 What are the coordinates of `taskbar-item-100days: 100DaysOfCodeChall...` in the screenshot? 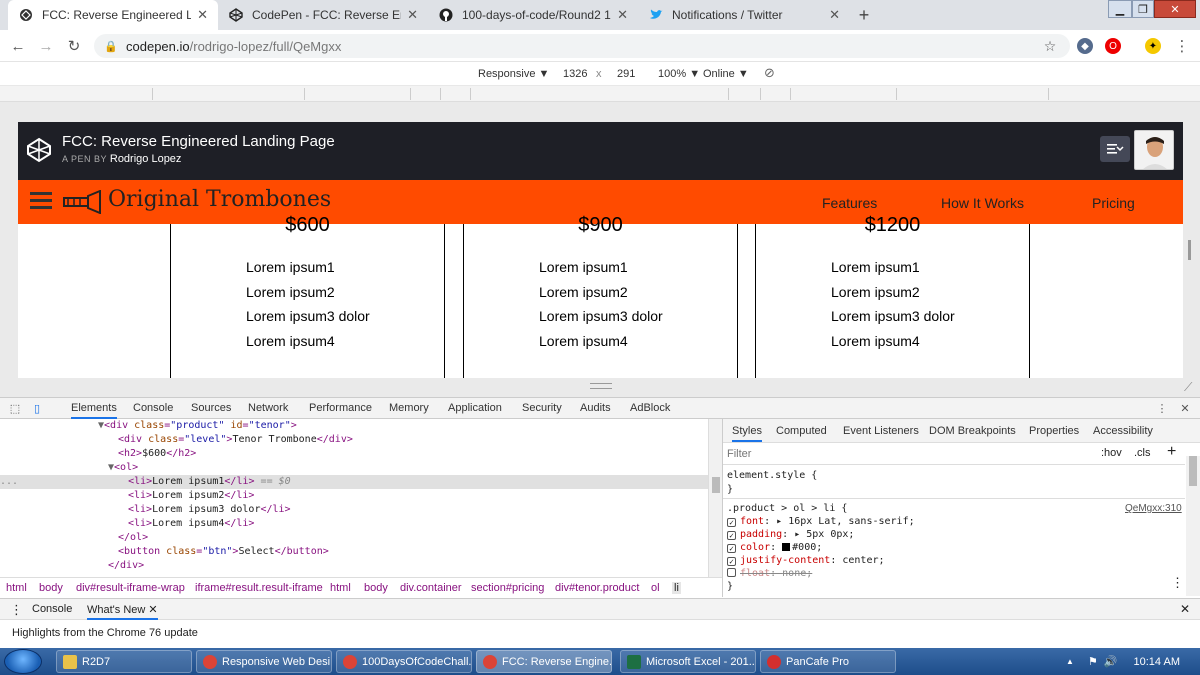 It's located at (404, 661).